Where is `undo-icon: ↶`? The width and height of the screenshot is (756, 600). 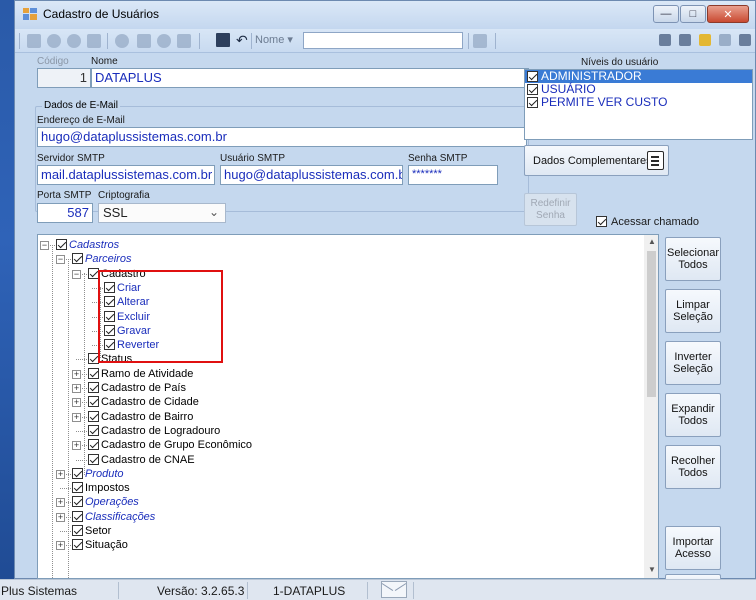 undo-icon: ↶ is located at coordinates (242, 40).